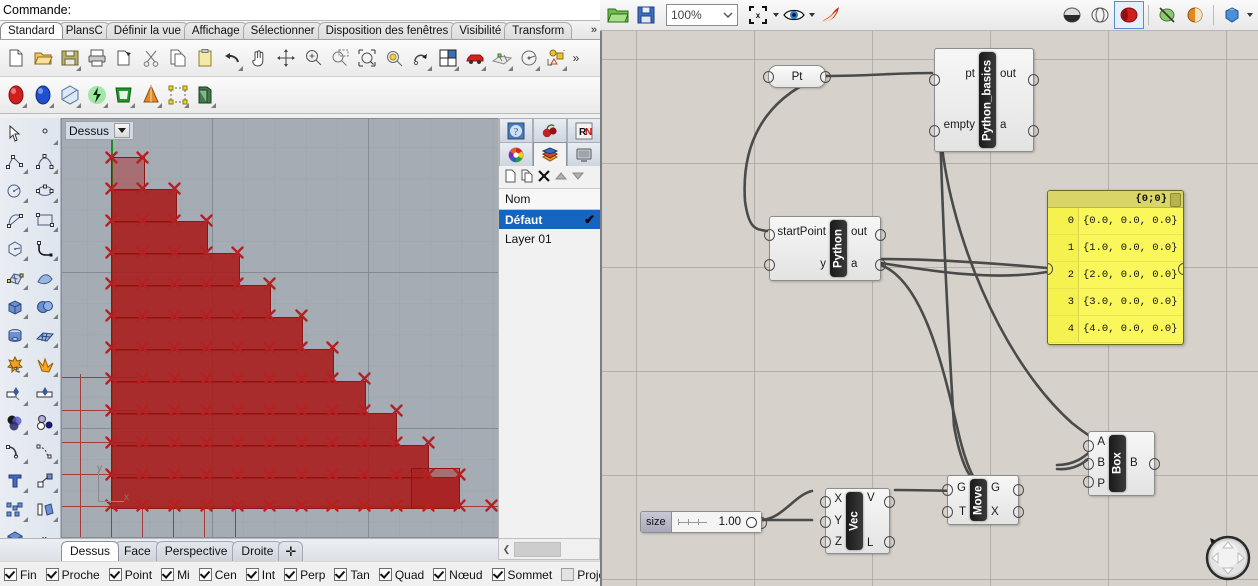 Image resolution: width=1258 pixels, height=586 pixels. I want to click on eye-preview-icon, so click(794, 15).